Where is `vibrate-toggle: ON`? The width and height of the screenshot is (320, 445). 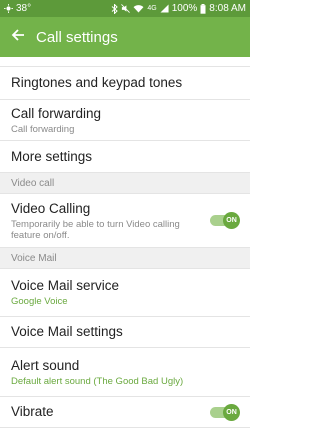 vibrate-toggle: ON is located at coordinates (225, 412).